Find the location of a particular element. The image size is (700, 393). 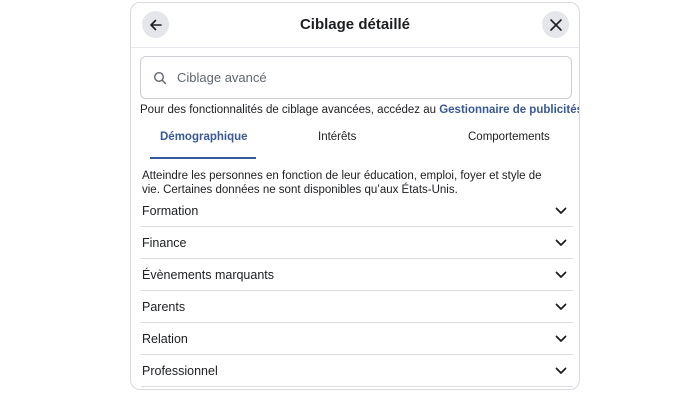

dialog-header: Ciblage détaillé is located at coordinates (355, 25).